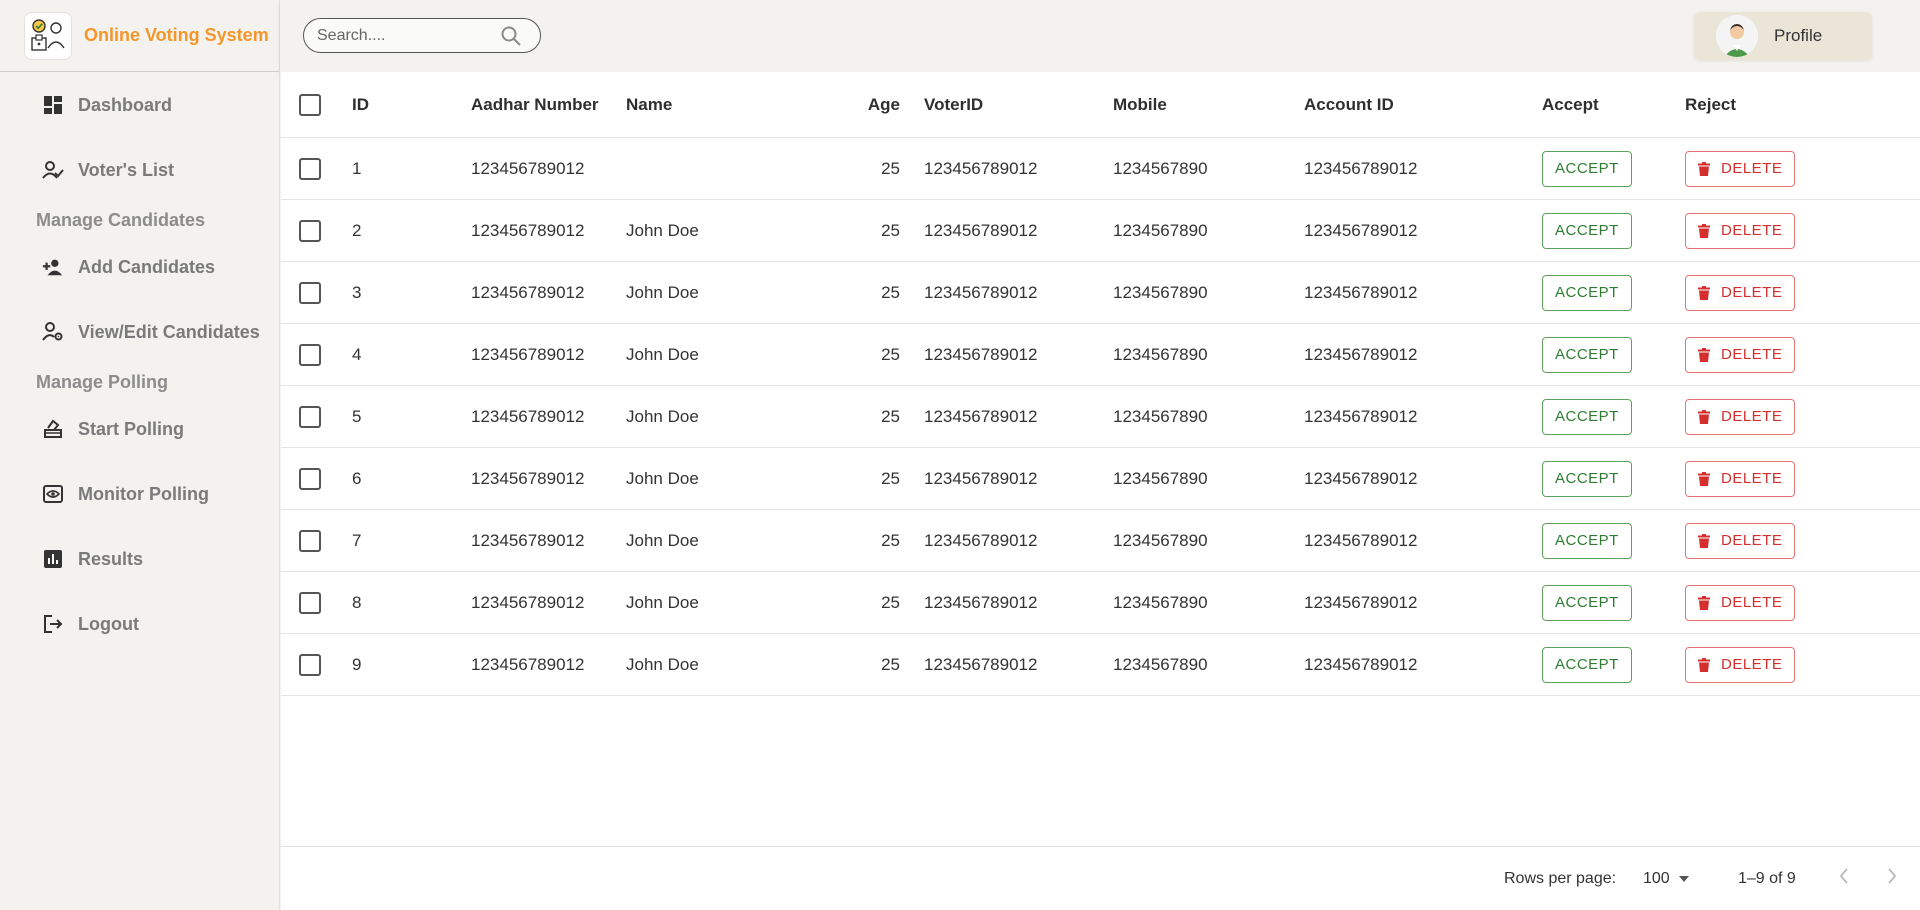 The width and height of the screenshot is (1920, 910). Describe the element at coordinates (860, 104) in the screenshot. I see `column-header-age: Age` at that location.